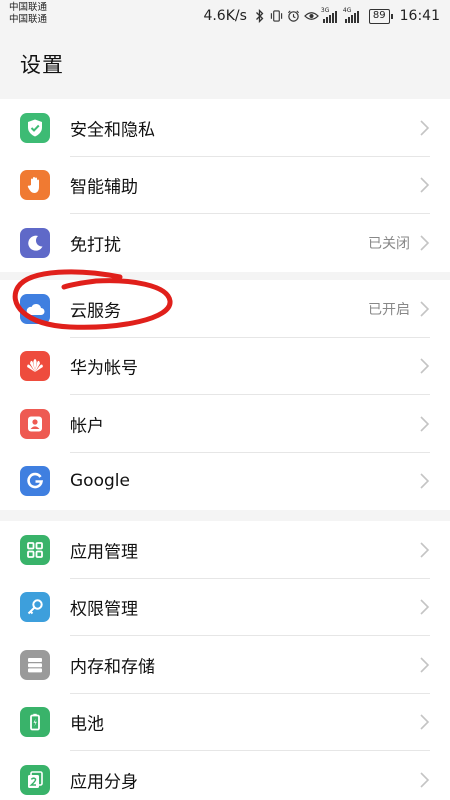 This screenshot has width=450, height=800. What do you see at coordinates (276, 16) in the screenshot?
I see `vibrate-icon` at bounding box center [276, 16].